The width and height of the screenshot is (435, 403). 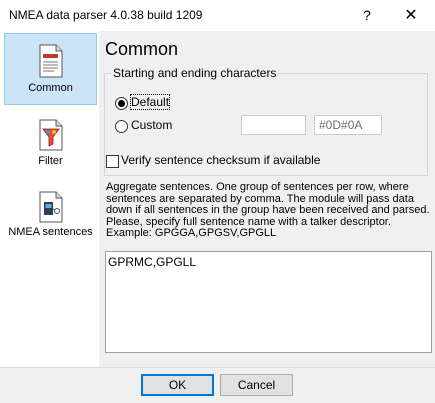 I want to click on default-radio-label: Default, so click(x=150, y=102).